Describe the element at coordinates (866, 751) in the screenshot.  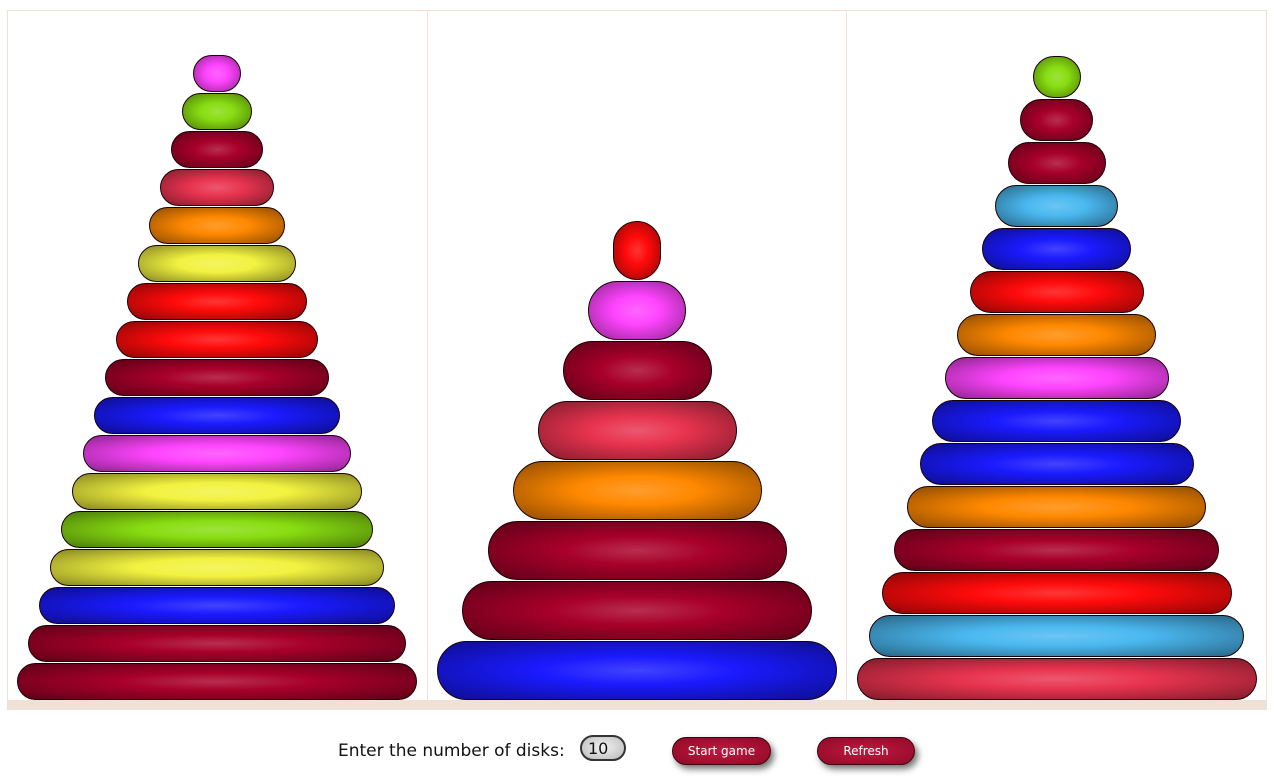
I see `refresh-button: Refresh` at that location.